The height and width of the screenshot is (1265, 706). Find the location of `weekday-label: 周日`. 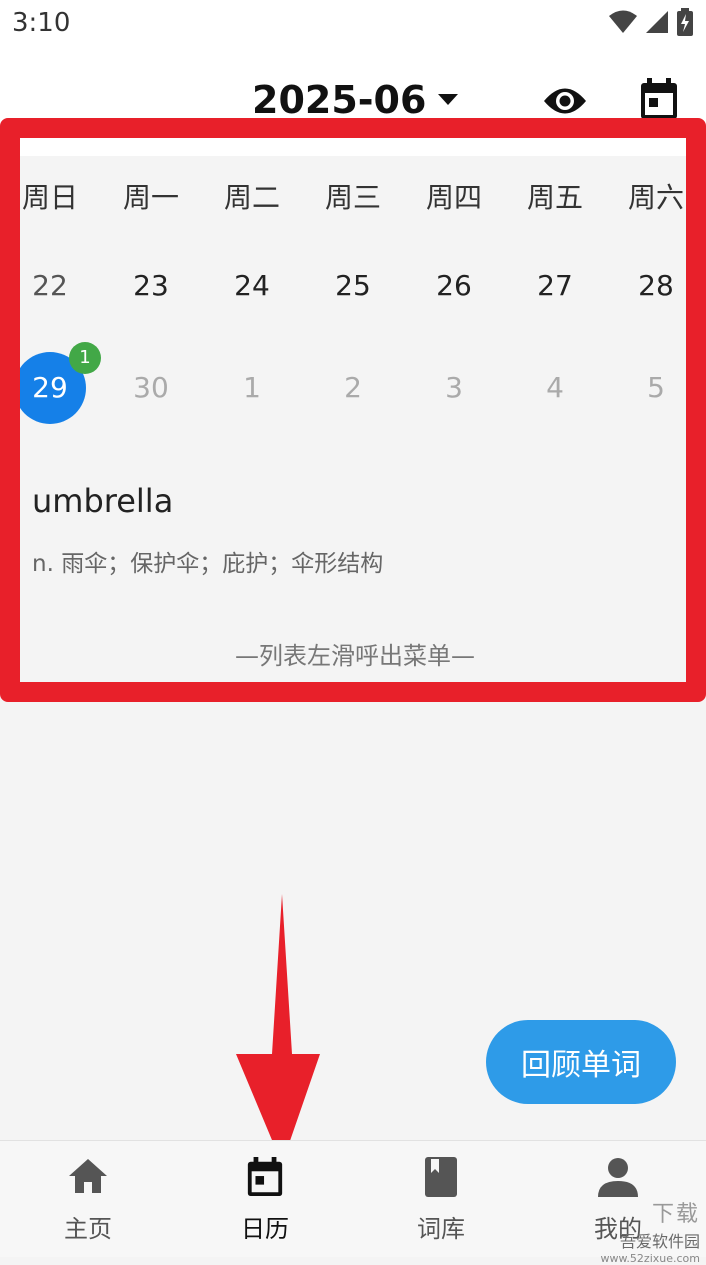

weekday-label: 周日 is located at coordinates (49, 197).